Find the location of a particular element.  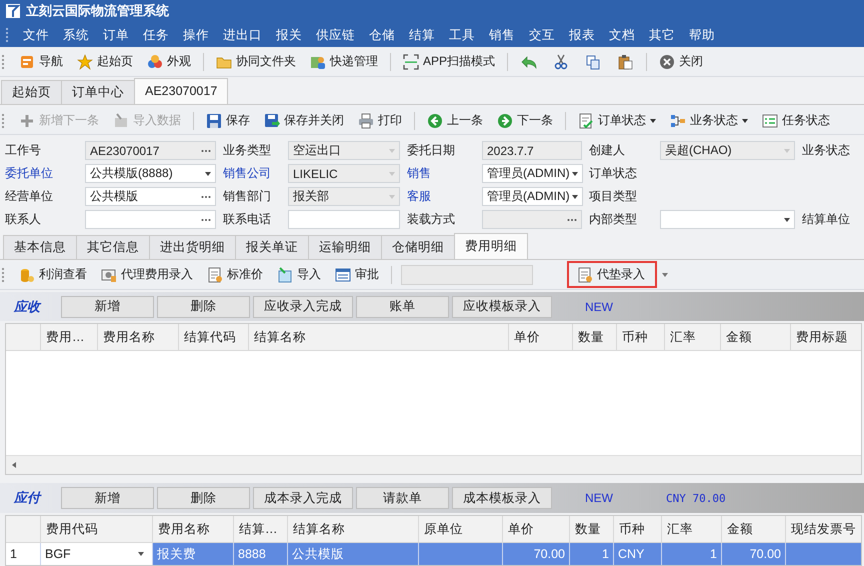

menu-item: 供应链 is located at coordinates (335, 35).